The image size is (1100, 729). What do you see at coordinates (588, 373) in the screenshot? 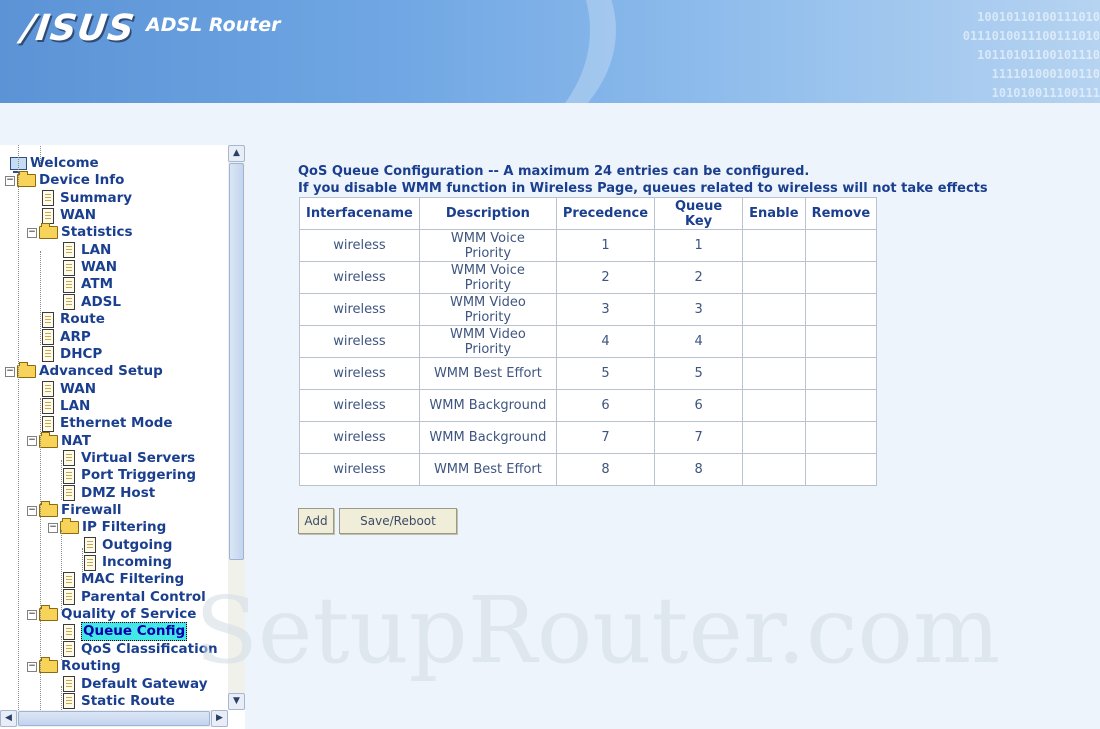
I see `table-row: wireless WMM Best Effort 5 5` at bounding box center [588, 373].